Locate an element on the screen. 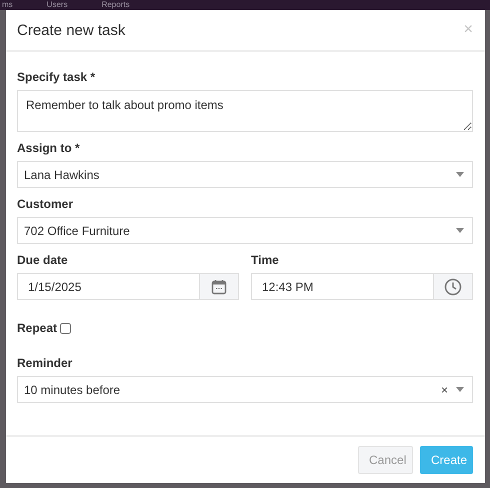 This screenshot has width=490, height=488. nav-link: ms is located at coordinates (7, 5).